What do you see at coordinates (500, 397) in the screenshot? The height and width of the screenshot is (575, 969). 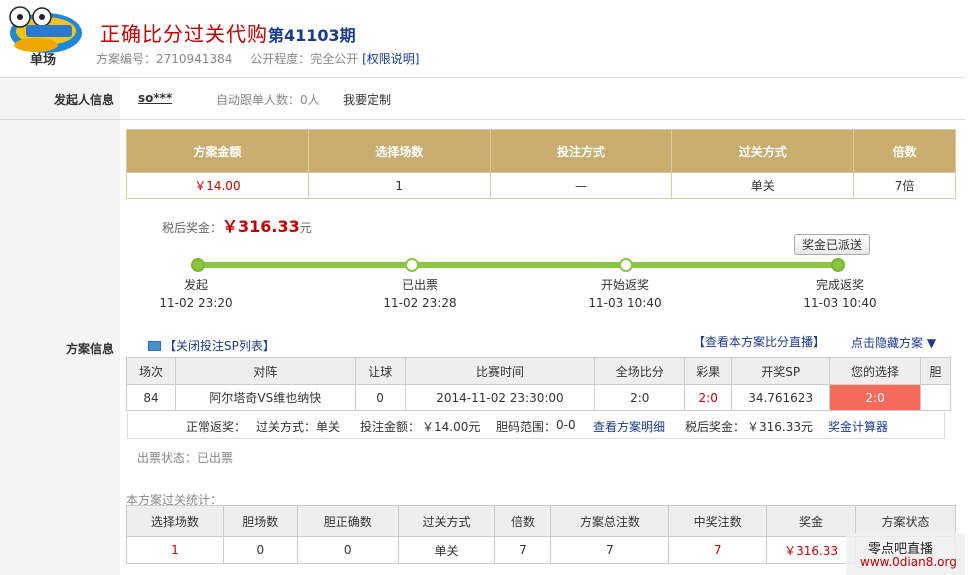 I see `match-time: 2014-11-02 23:30:00` at bounding box center [500, 397].